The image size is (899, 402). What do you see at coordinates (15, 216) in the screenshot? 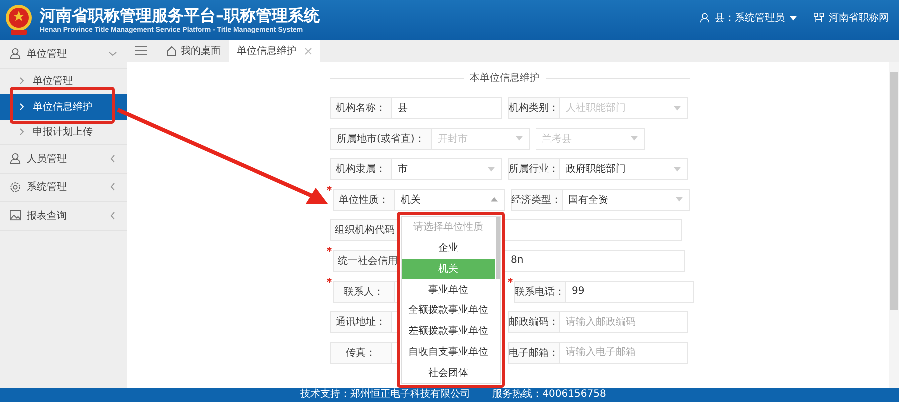
I see `image-icon` at bounding box center [15, 216].